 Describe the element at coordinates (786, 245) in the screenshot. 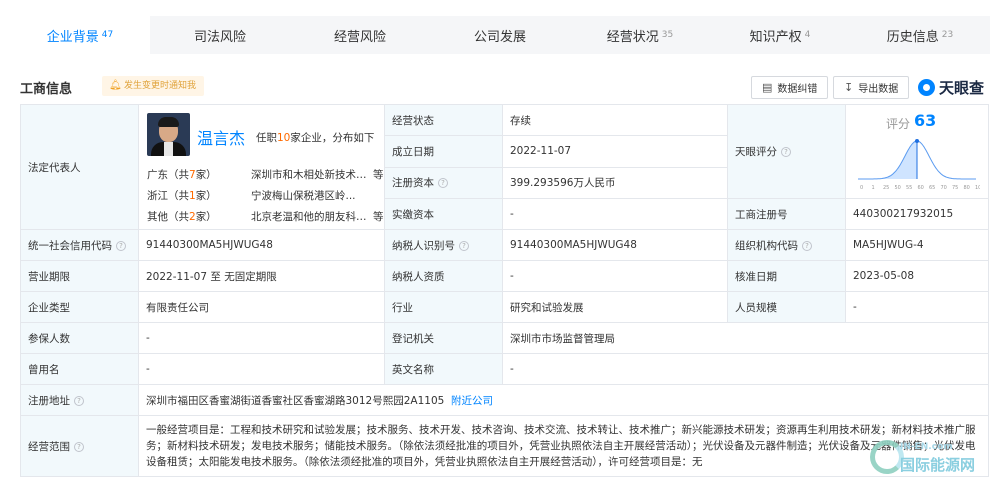

I see `org-code-label: 组织机构代码?` at that location.